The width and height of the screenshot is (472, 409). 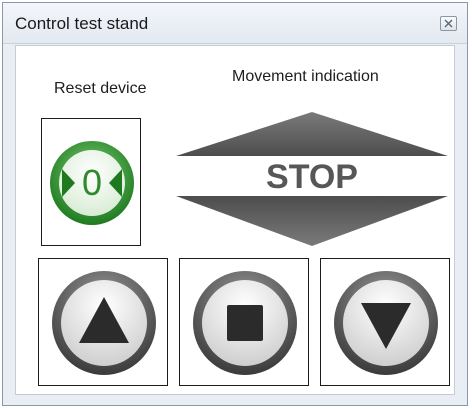 I want to click on title-bar: Control test stand, so click(x=235, y=23).